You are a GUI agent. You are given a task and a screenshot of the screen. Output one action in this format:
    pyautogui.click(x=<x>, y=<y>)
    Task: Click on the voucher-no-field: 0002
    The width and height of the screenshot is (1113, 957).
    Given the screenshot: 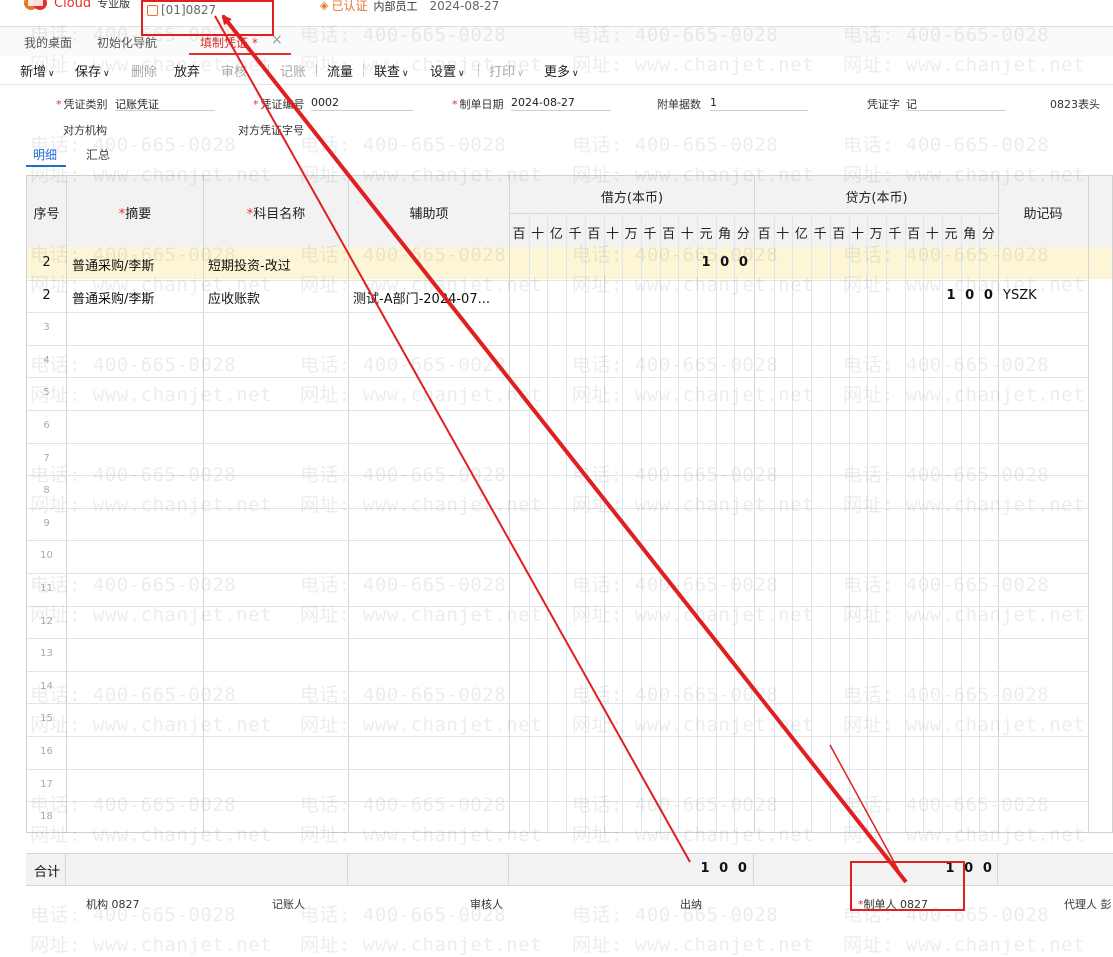 What is the action you would take?
    pyautogui.click(x=362, y=103)
    